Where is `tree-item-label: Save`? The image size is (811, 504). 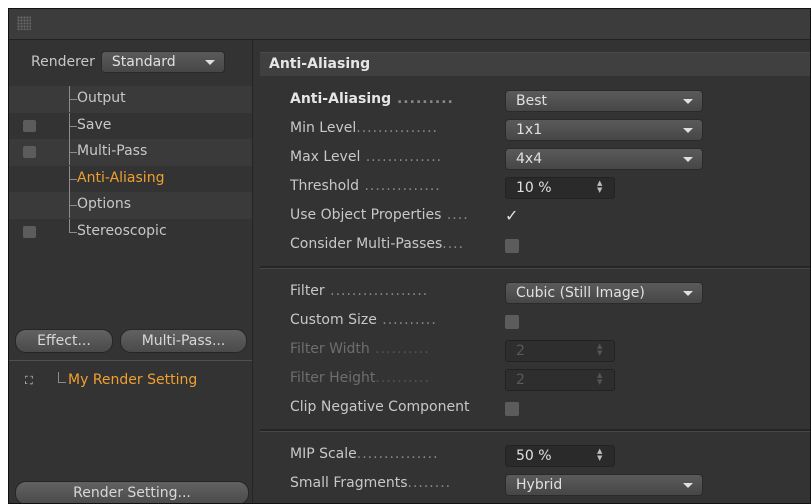 tree-item-label: Save is located at coordinates (94, 124).